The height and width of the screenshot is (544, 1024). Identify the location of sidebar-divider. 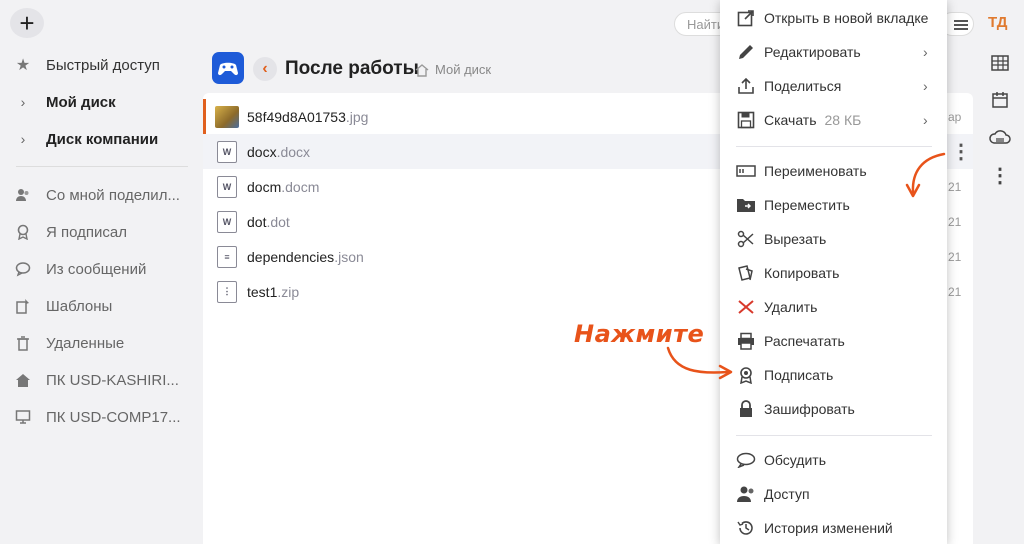
(102, 166).